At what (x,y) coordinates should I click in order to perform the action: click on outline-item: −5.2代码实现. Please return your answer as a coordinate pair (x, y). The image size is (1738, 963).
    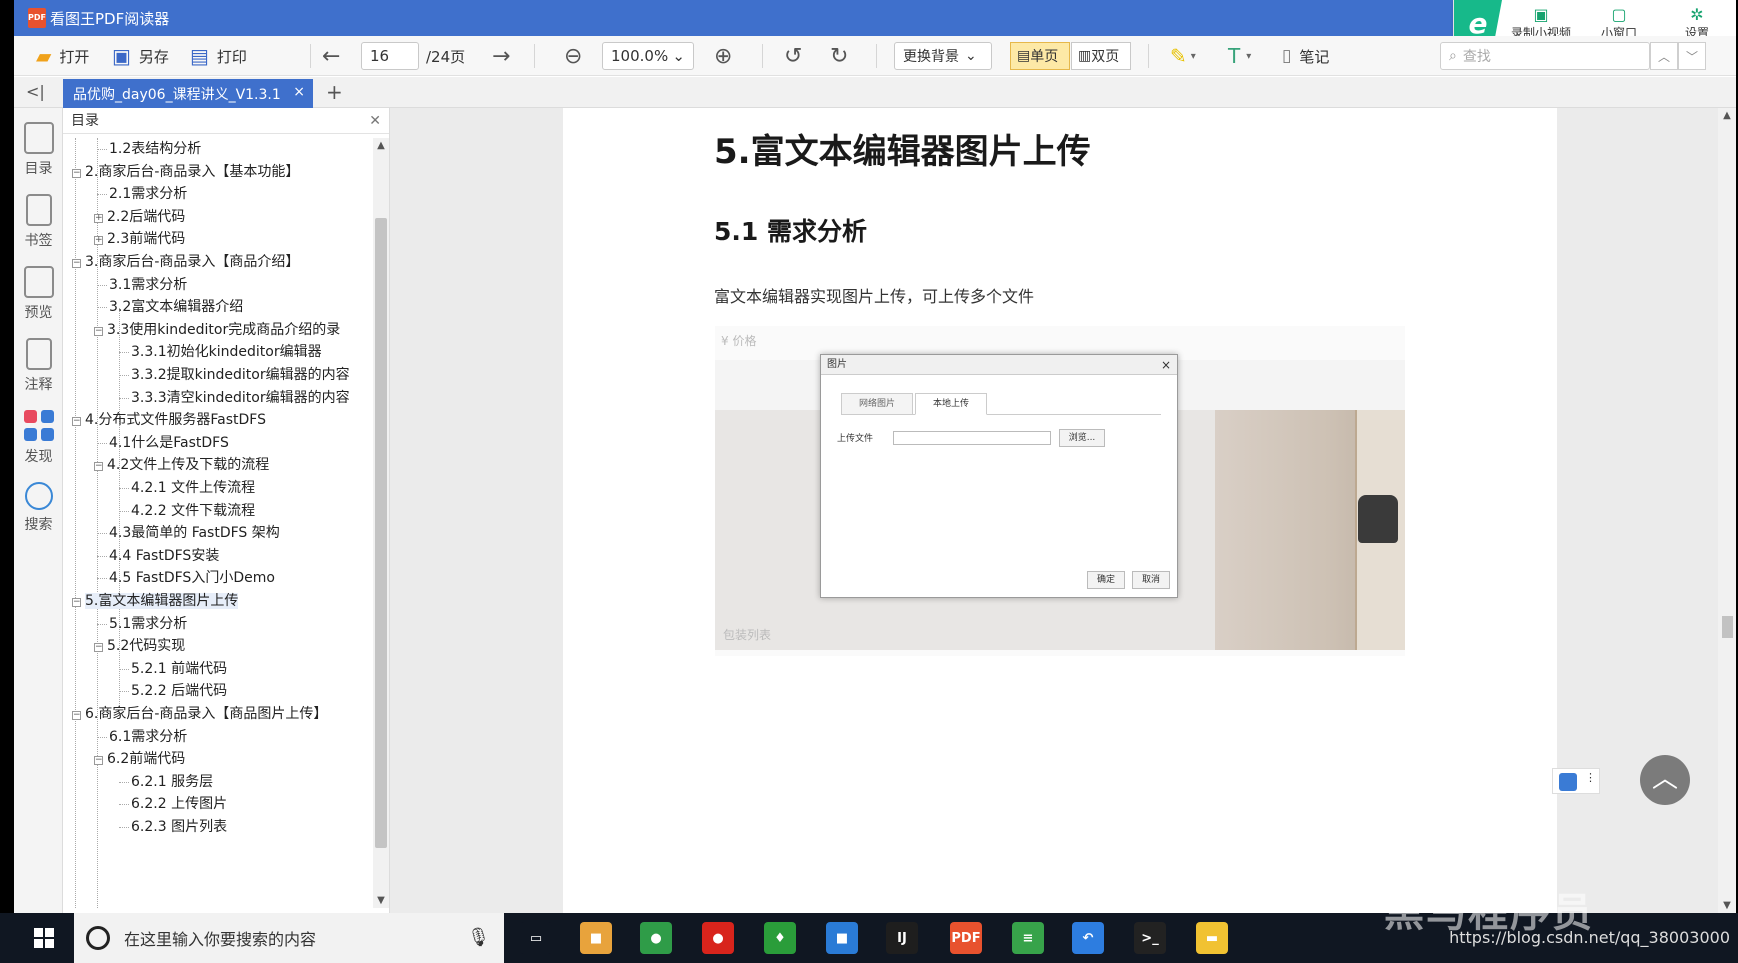
    Looking at the image, I should click on (139, 646).